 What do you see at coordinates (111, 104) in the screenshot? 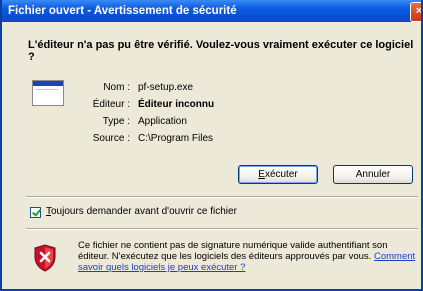
I see `detail-label: Éditeur :` at bounding box center [111, 104].